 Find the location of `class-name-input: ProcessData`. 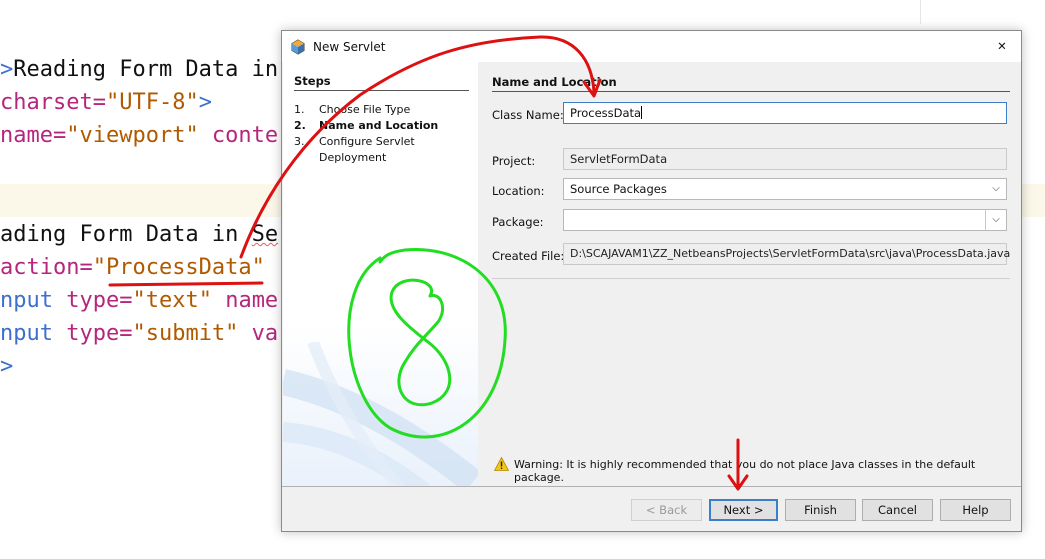

class-name-input: ProcessData is located at coordinates (785, 113).